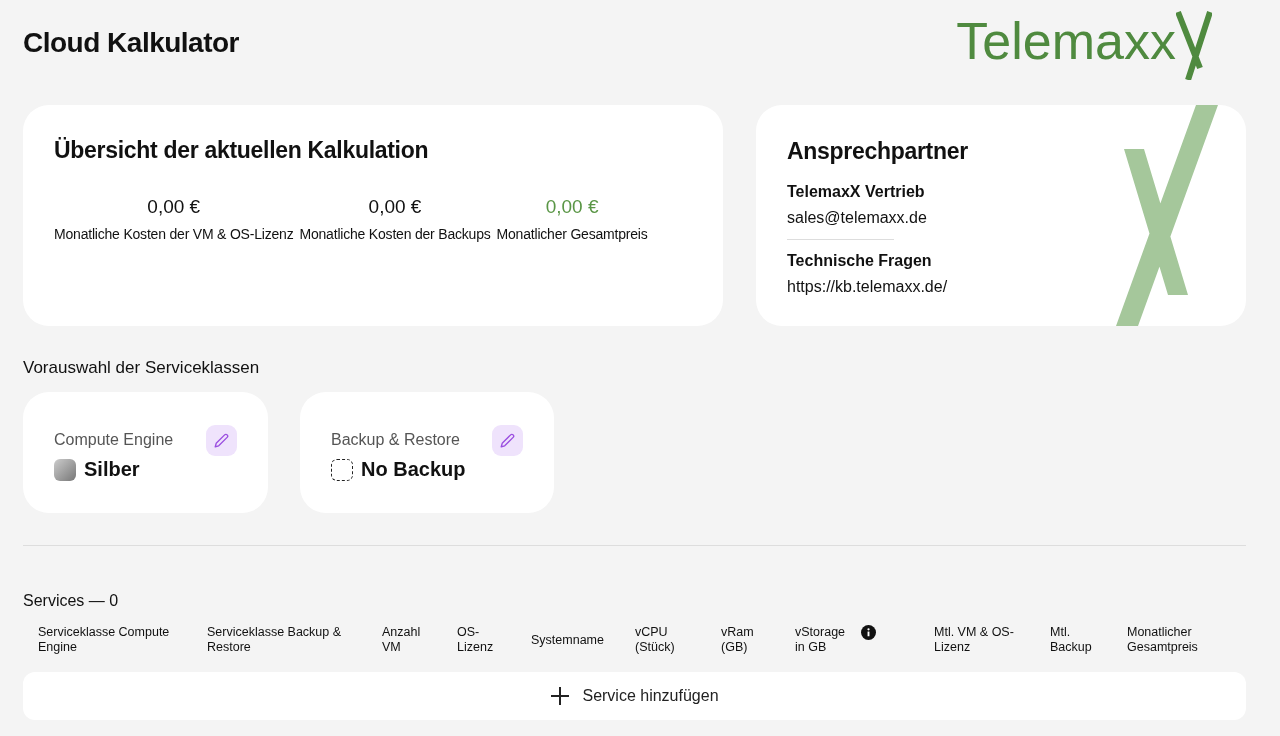  Describe the element at coordinates (413, 469) in the screenshot. I see `service-class-value: No Backup` at that location.